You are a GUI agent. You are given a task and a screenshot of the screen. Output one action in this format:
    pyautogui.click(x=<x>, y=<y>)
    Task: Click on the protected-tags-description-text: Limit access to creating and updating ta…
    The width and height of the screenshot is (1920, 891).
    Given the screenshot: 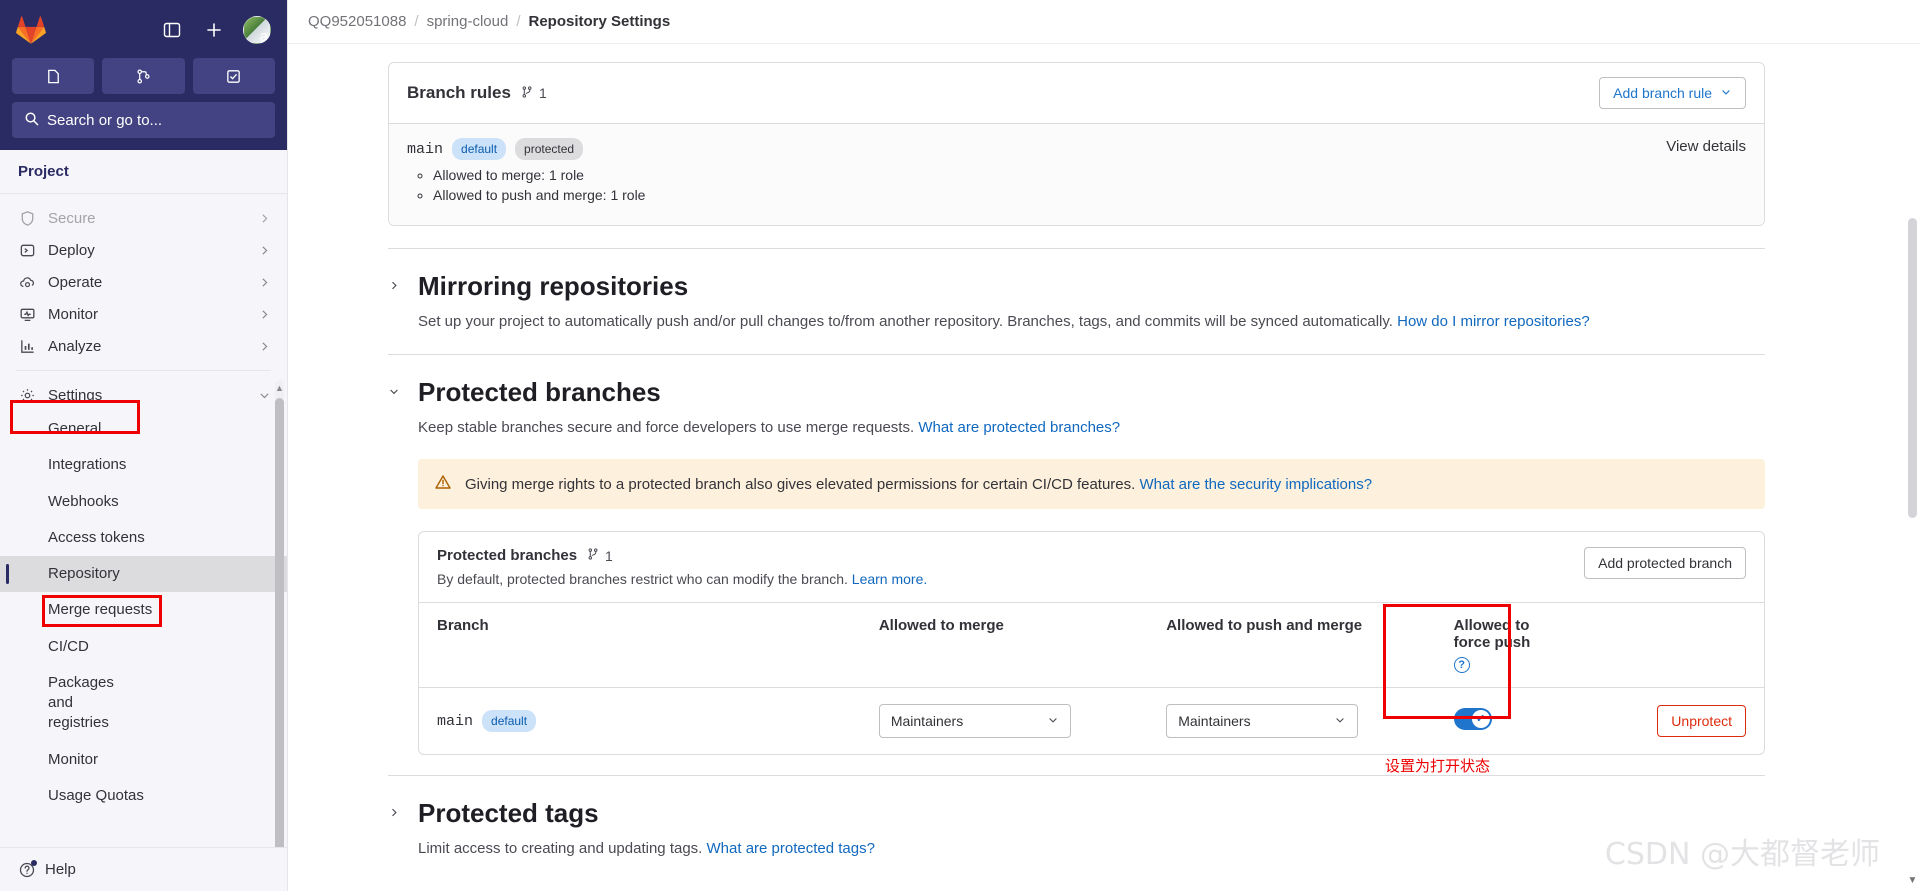 What is the action you would take?
    pyautogui.click(x=560, y=848)
    